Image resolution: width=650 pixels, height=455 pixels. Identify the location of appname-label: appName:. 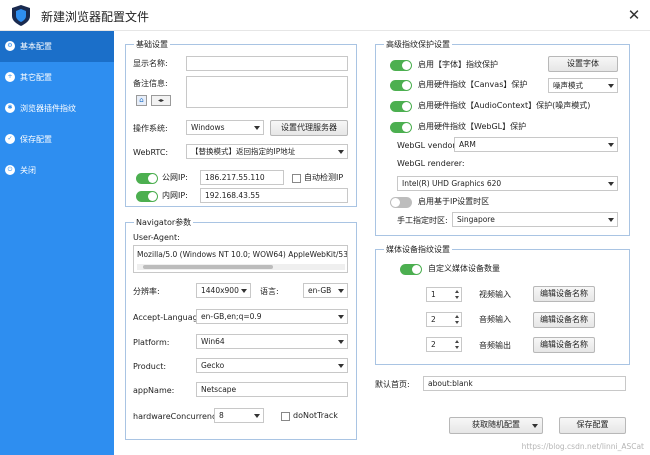
(154, 390).